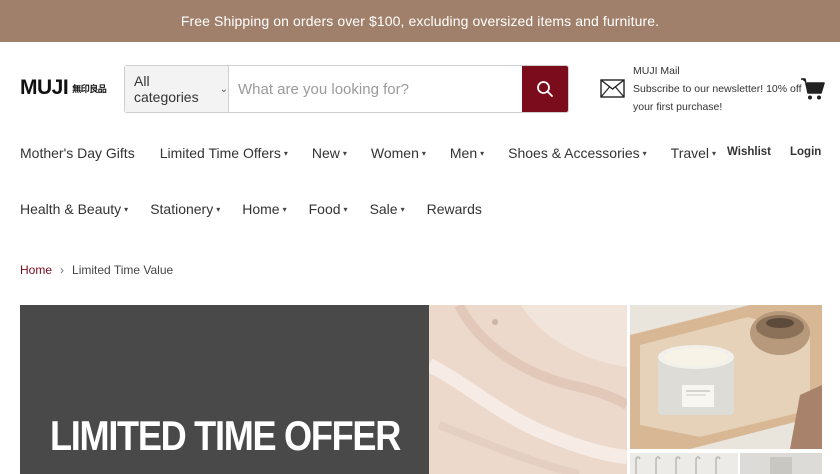 The width and height of the screenshot is (840, 474). I want to click on nav-item-men: Men ▾, so click(467, 153).